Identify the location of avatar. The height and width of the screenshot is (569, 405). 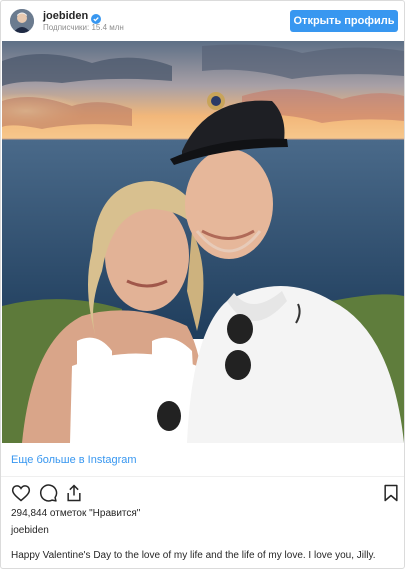
(22, 21).